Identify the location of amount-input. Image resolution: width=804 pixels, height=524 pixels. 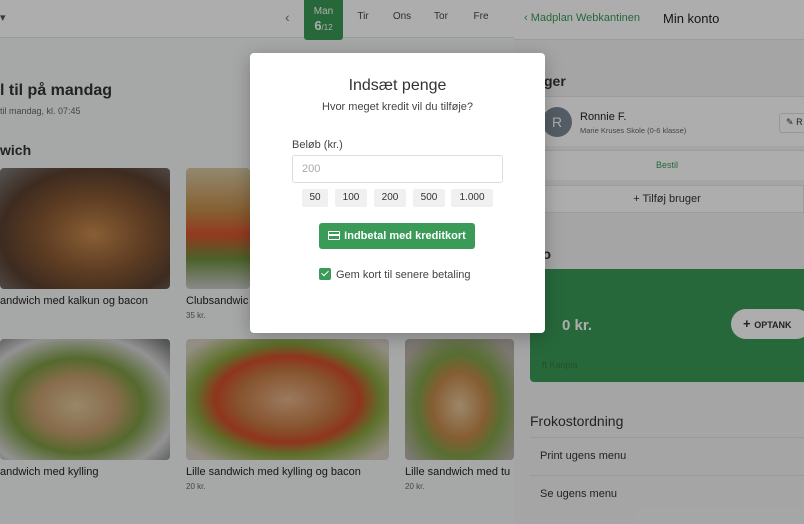
(397, 169).